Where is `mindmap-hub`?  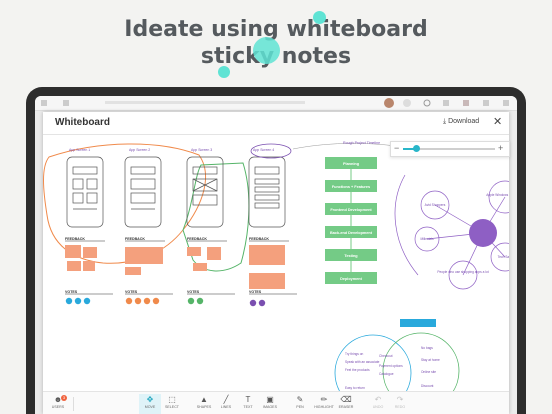
mindmap-hub is located at coordinates (483, 233).